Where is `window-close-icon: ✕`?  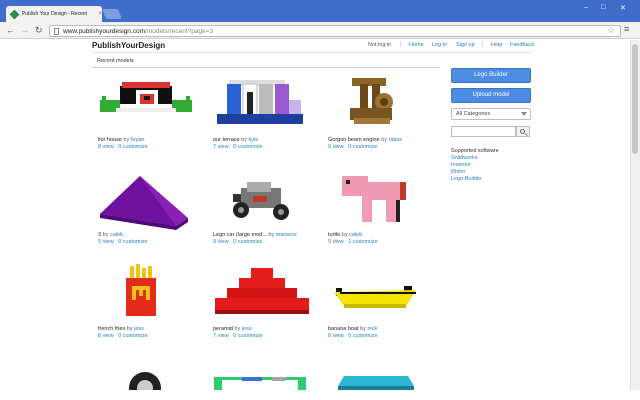
window-close-icon: ✕ is located at coordinates (623, 8).